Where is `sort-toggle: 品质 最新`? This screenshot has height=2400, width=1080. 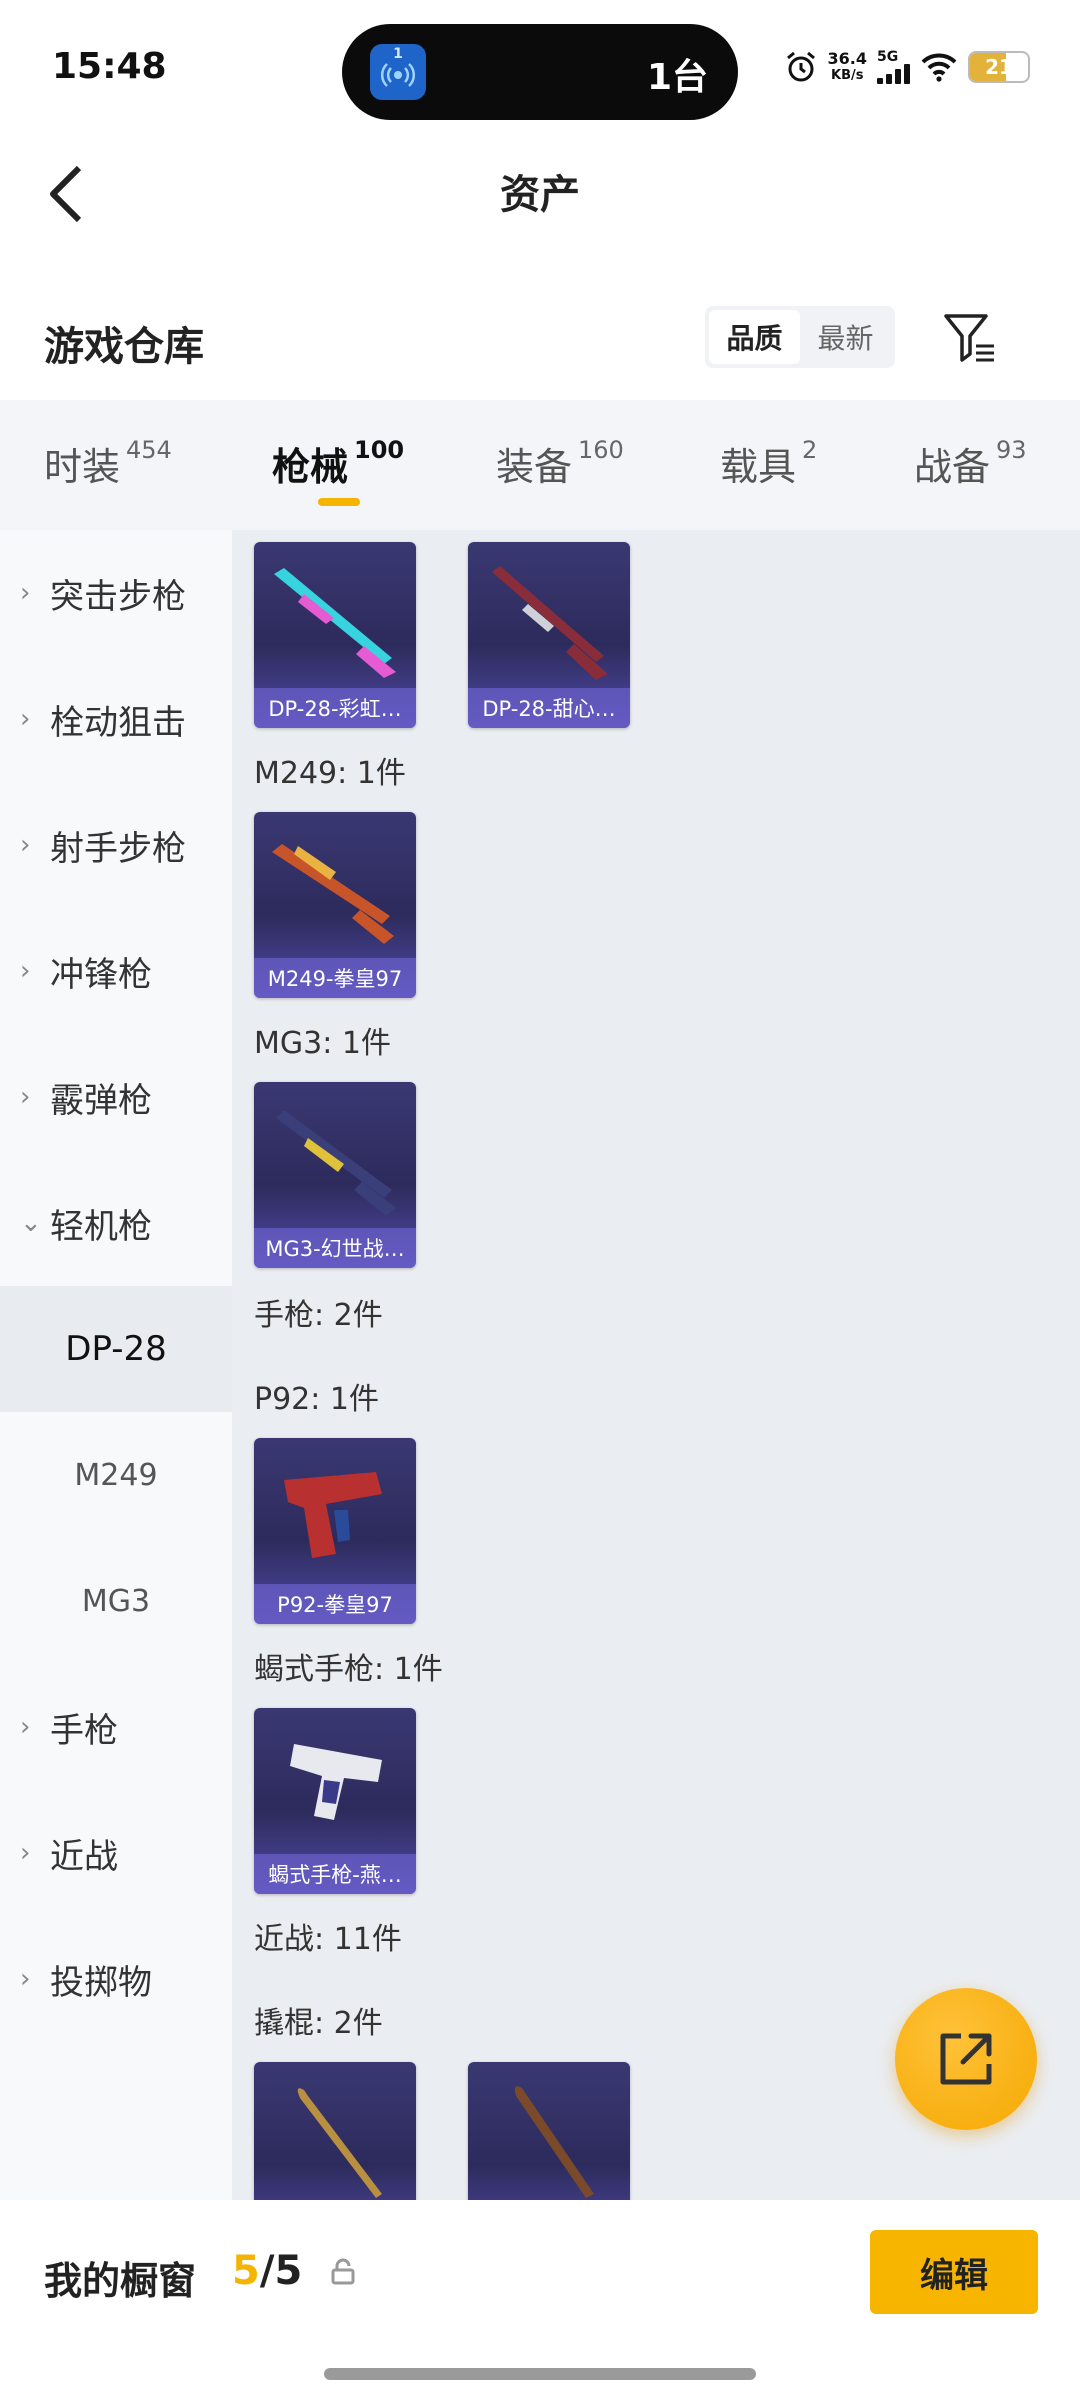
sort-toggle: 品质 最新 is located at coordinates (800, 337).